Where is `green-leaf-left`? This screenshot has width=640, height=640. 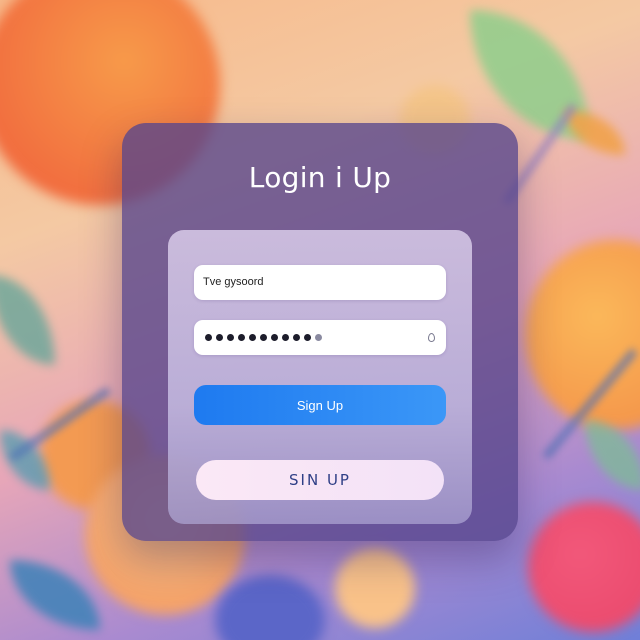 green-leaf-left is located at coordinates (27, 320).